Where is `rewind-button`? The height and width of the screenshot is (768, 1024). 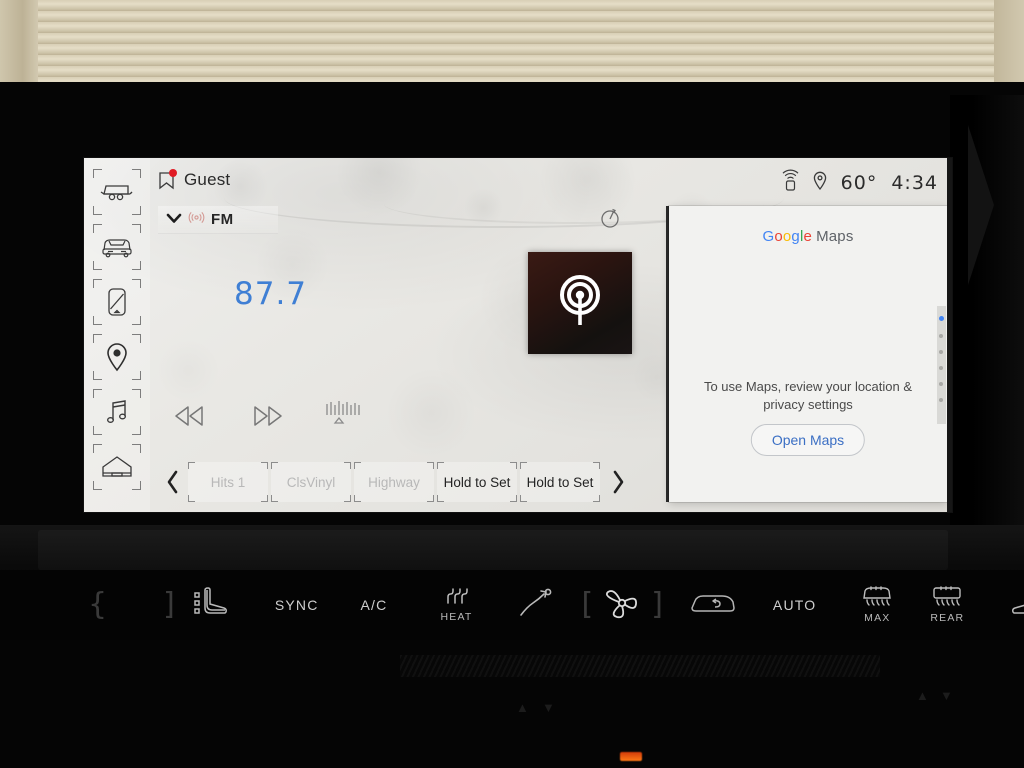
rewind-button is located at coordinates (190, 418).